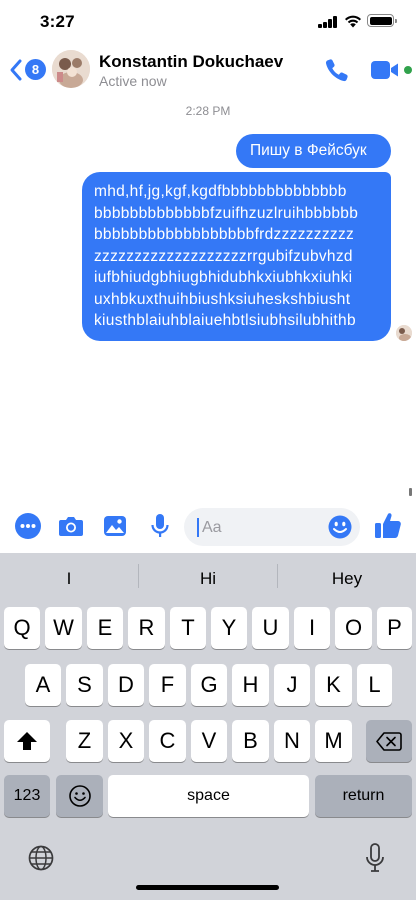  I want to click on message-line: uxhbkuxthuihbiushksiuheskshbiusht, so click(222, 299).